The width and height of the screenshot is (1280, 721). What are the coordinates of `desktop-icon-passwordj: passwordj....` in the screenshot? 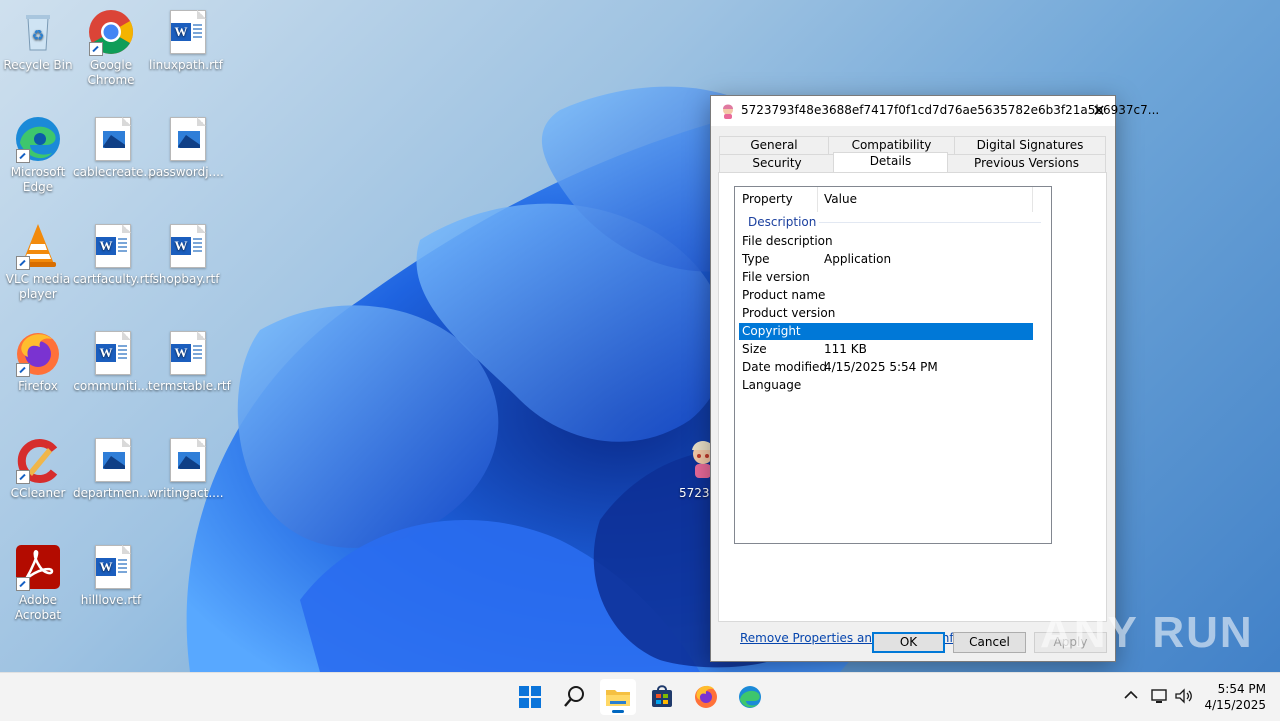 It's located at (186, 147).